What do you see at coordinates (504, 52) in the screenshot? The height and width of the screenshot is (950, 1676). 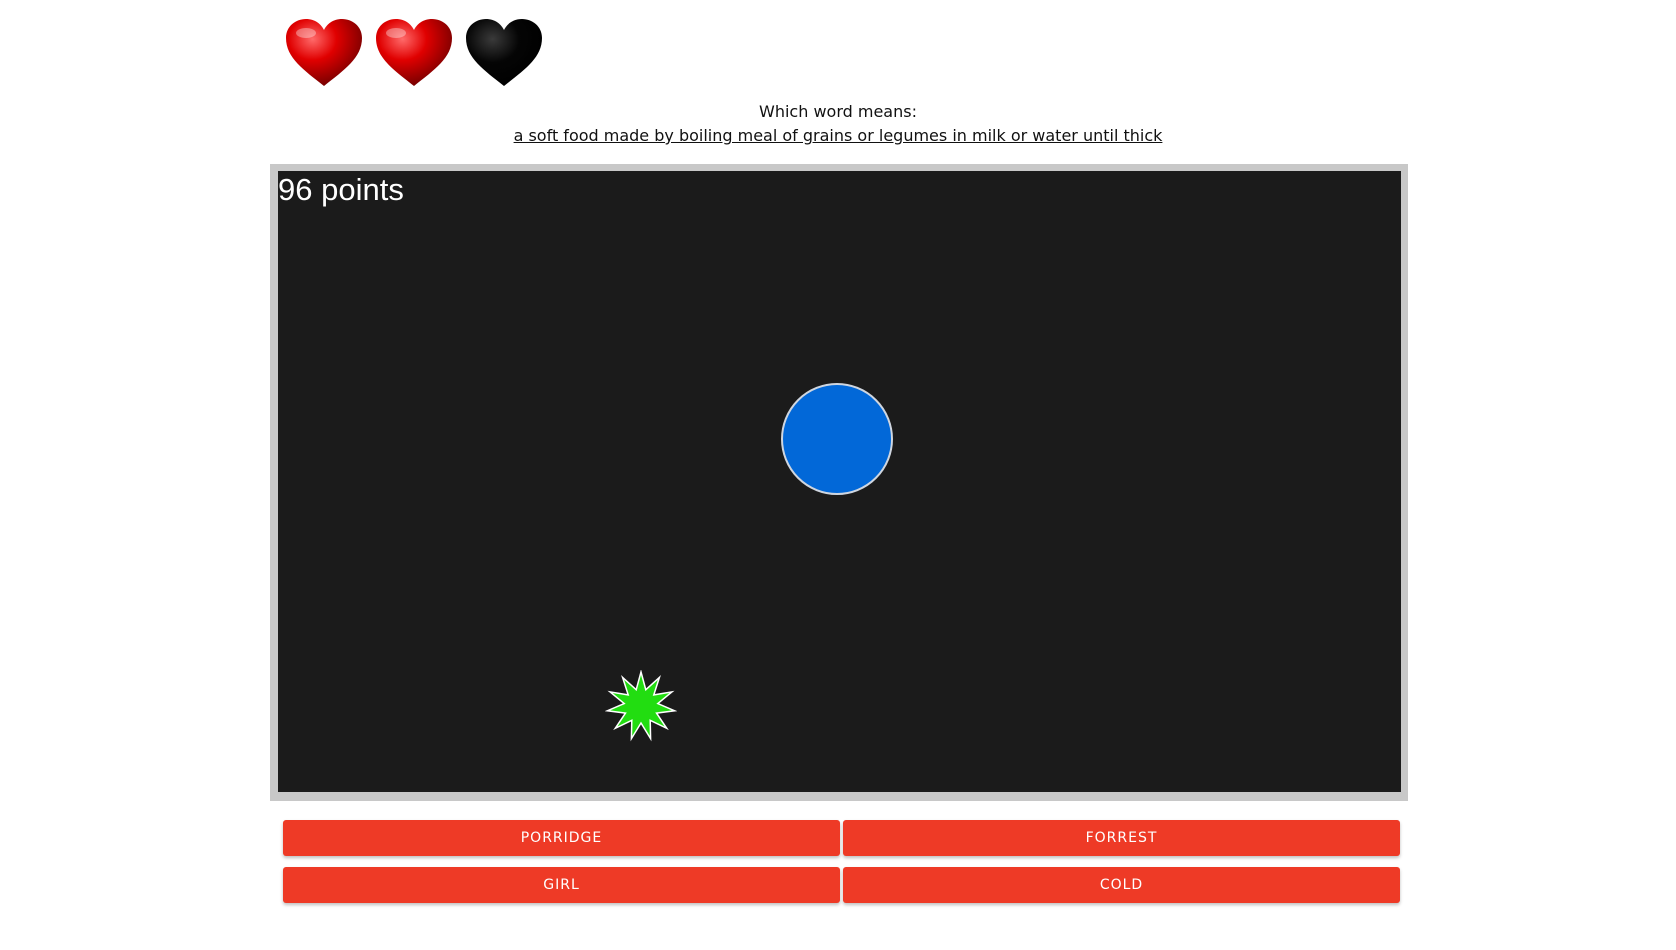 I see `heart-lost-icon` at bounding box center [504, 52].